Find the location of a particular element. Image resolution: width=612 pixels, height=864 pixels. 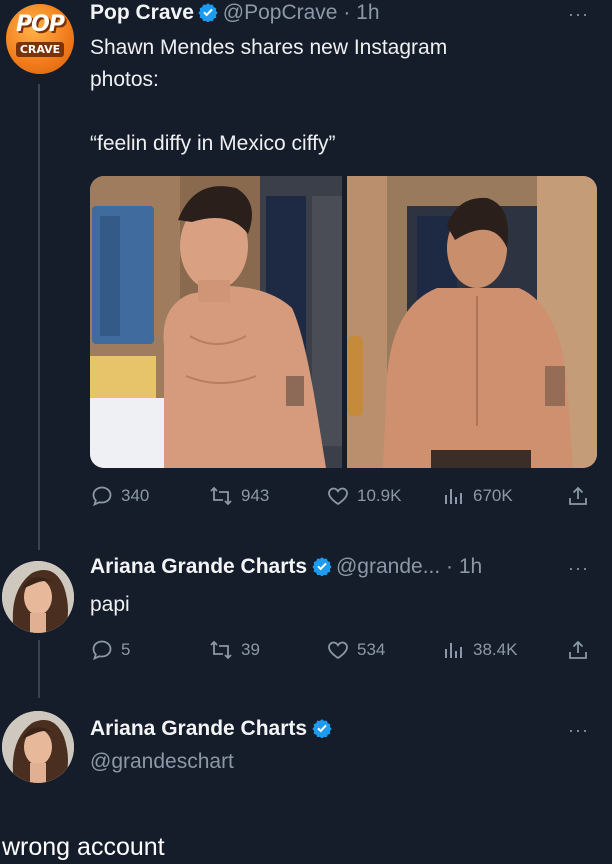

reply-header: Ariana Grande Charts @grande... · 1h is located at coordinates (286, 567).